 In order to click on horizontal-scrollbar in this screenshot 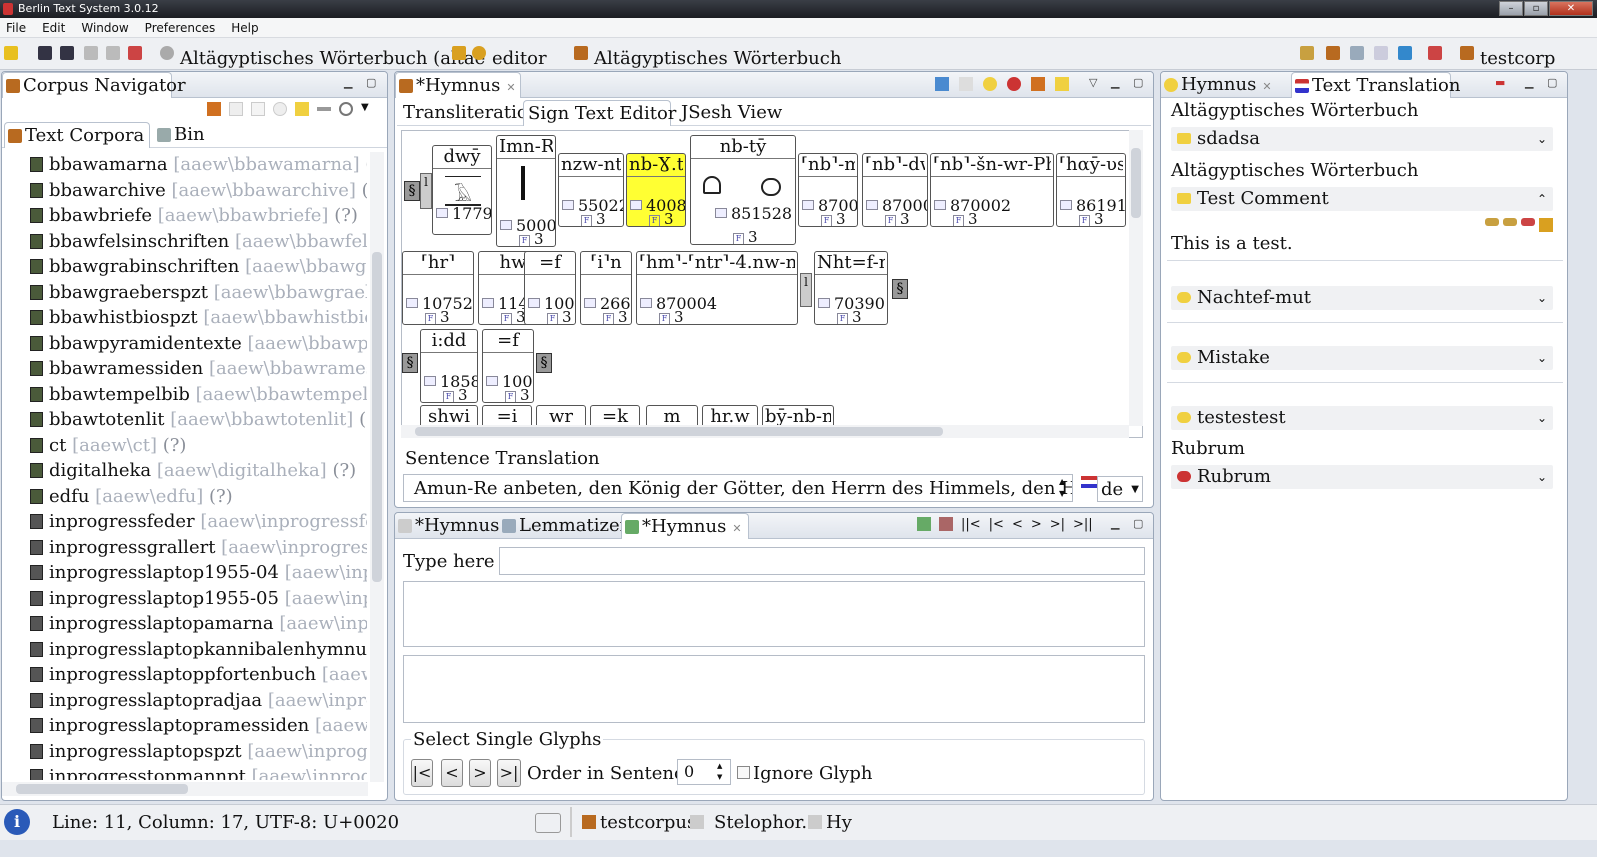, I will do `click(185, 789)`.